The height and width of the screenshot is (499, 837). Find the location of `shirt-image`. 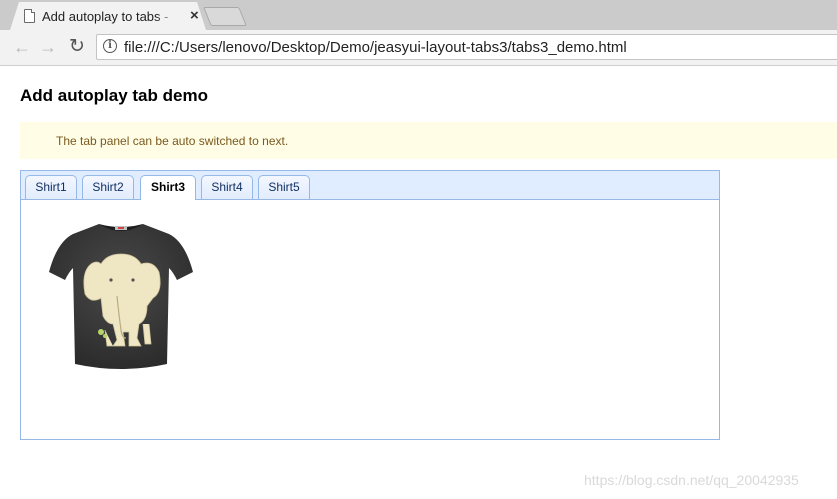

shirt-image is located at coordinates (121, 296).